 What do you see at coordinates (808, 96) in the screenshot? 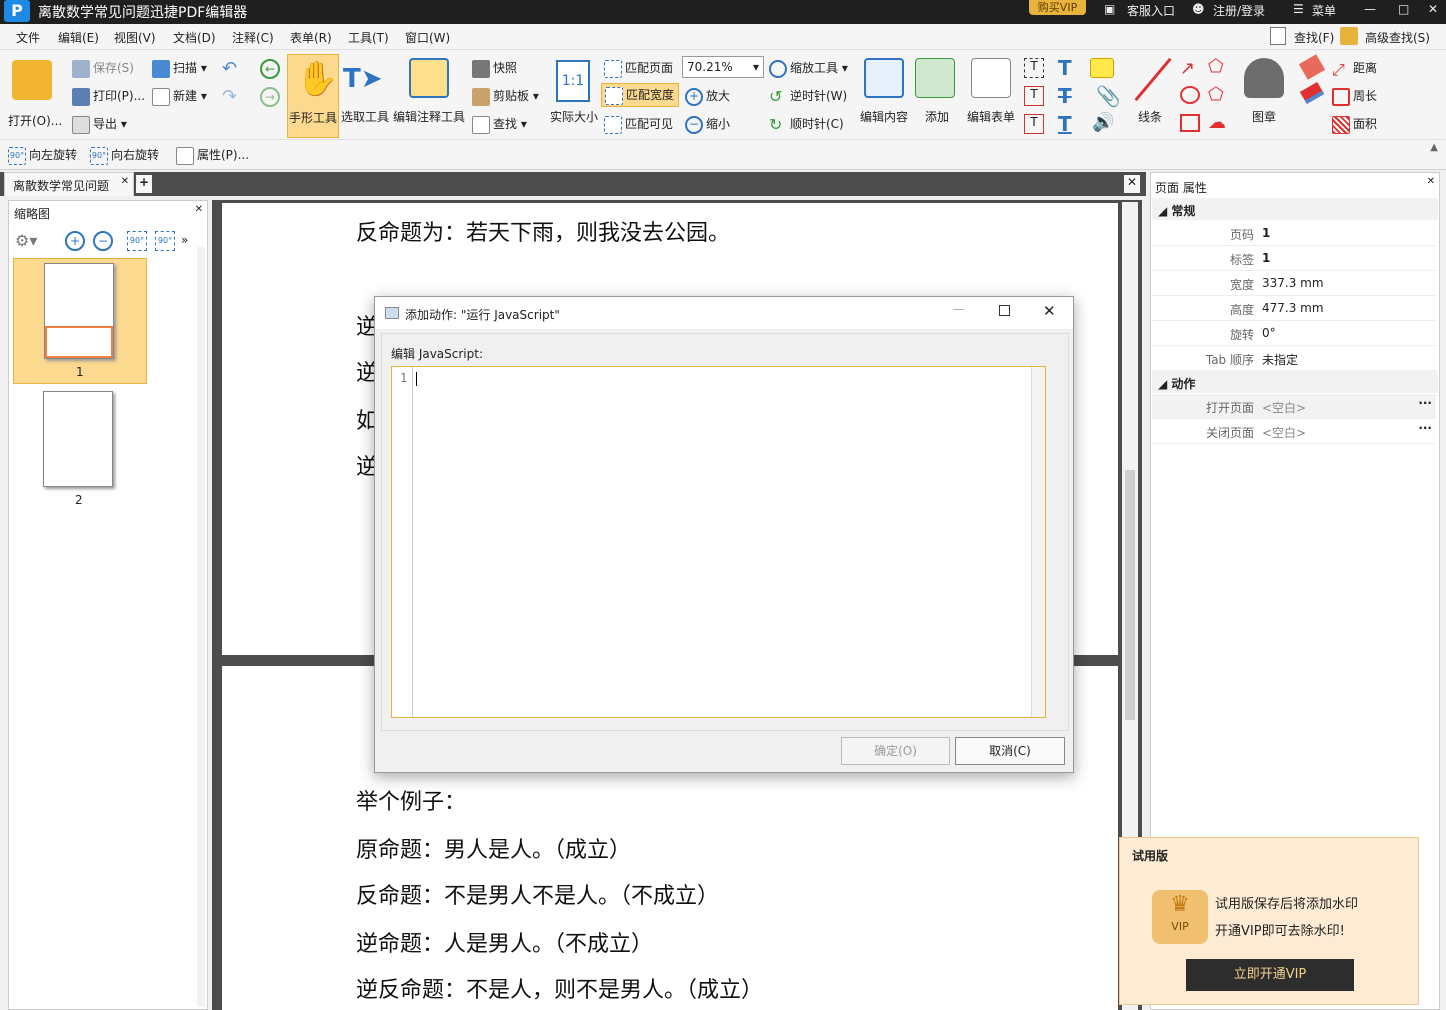
I see `rotate-ccw-button: ↺ 逆时针(W)` at bounding box center [808, 96].